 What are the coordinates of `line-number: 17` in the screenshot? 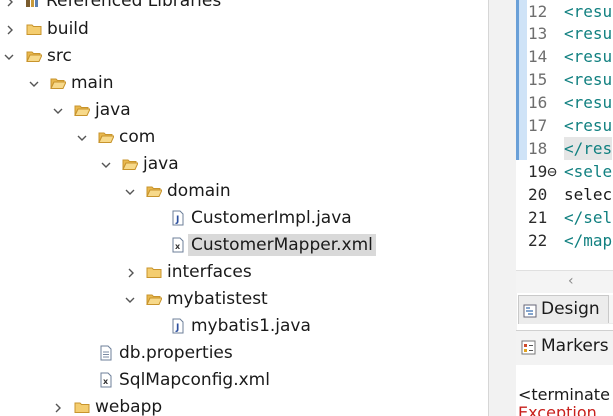 It's located at (538, 125).